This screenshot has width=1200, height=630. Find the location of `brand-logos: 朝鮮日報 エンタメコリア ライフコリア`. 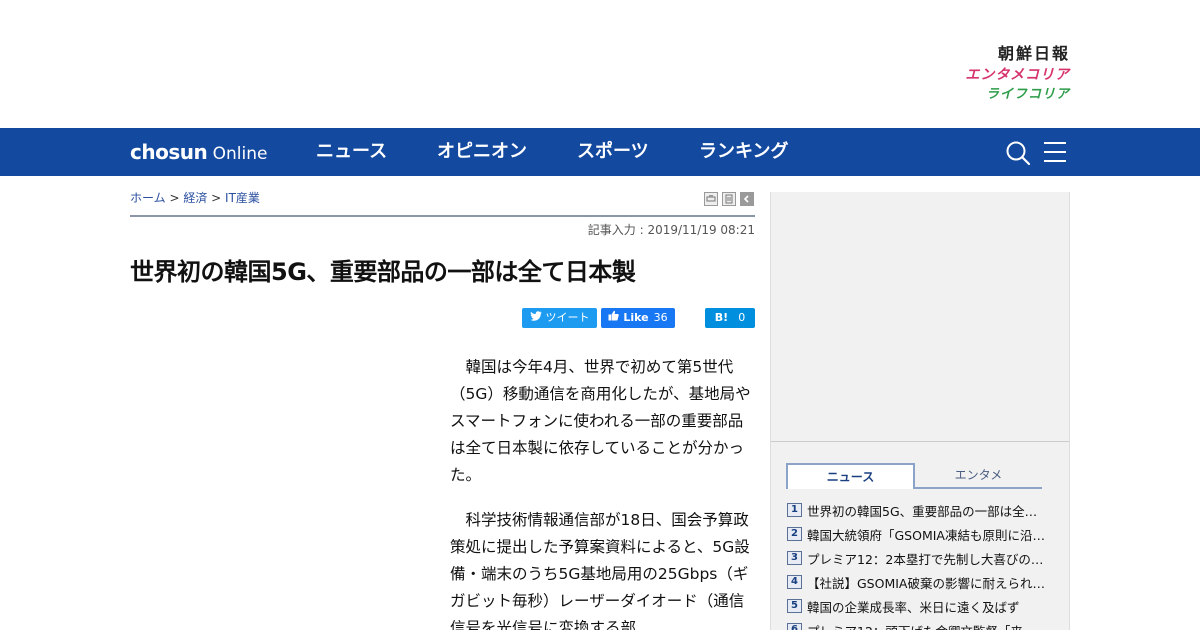

brand-logos: 朝鮮日報 エンタメコリア ライフコリア is located at coordinates (1017, 74).